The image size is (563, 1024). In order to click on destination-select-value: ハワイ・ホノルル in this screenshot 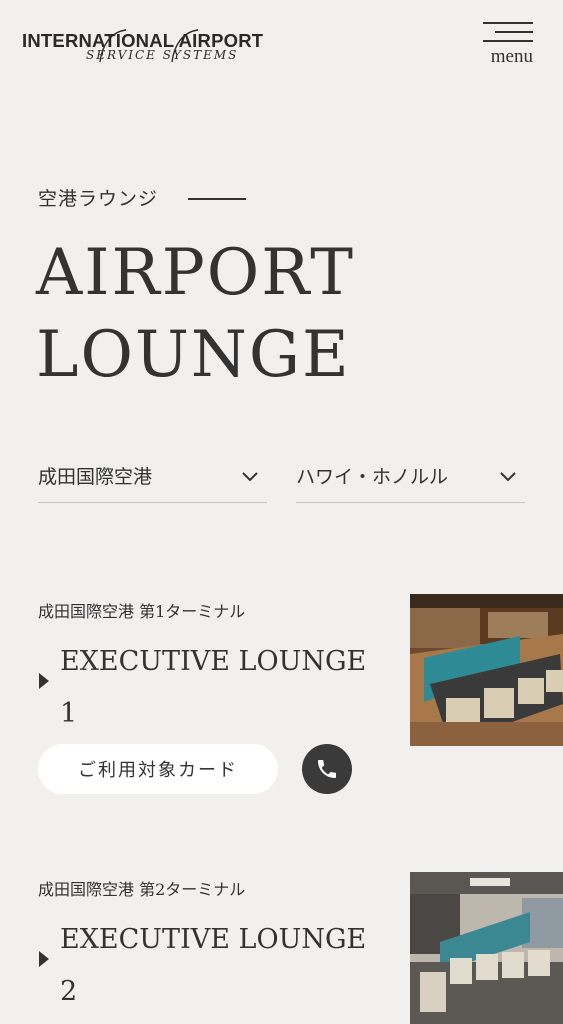, I will do `click(372, 477)`.